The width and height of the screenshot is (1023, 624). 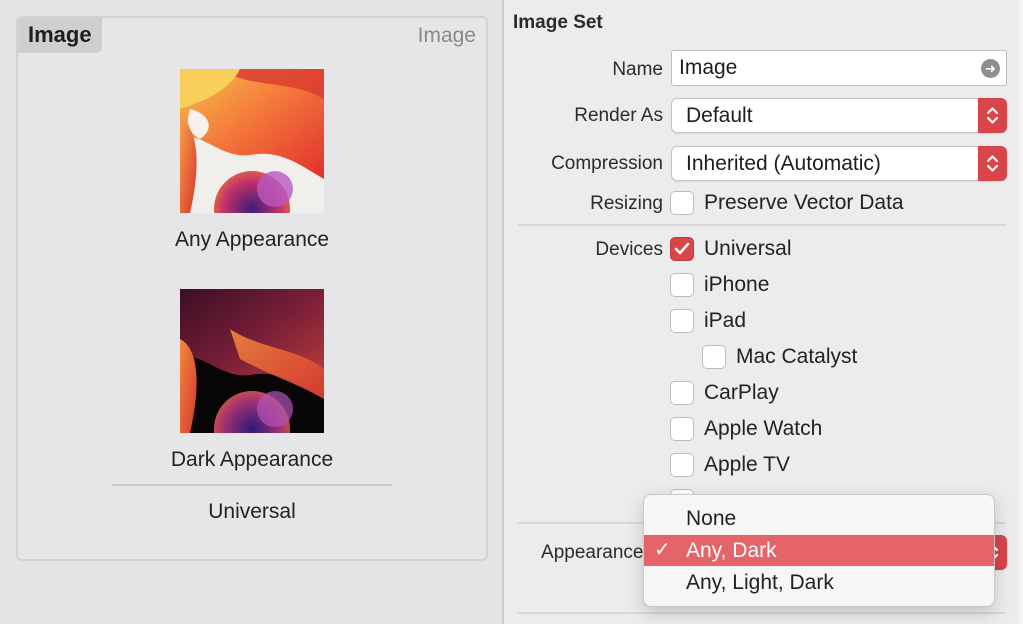 I want to click on device-universal-label: Universal, so click(x=748, y=248).